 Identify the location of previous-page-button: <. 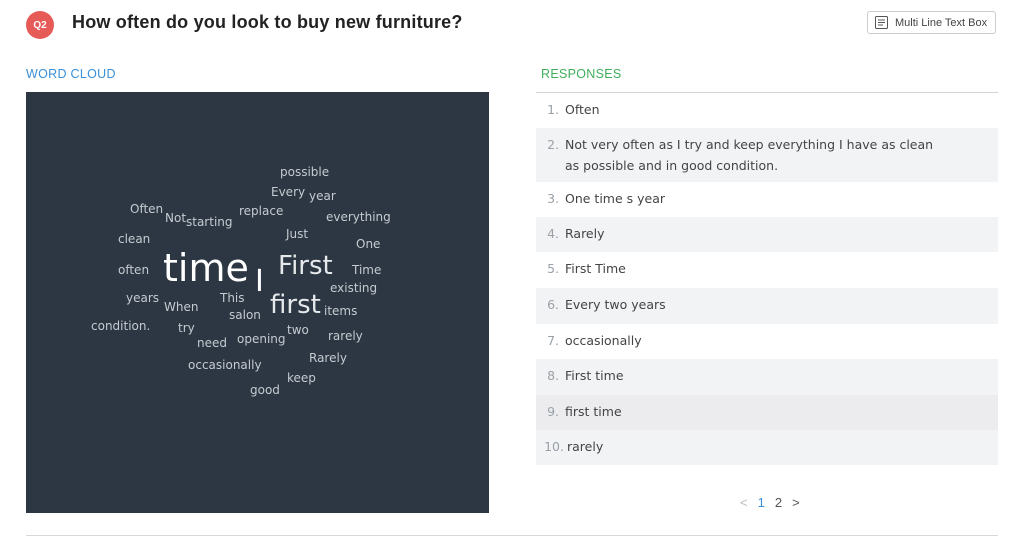
(744, 502).